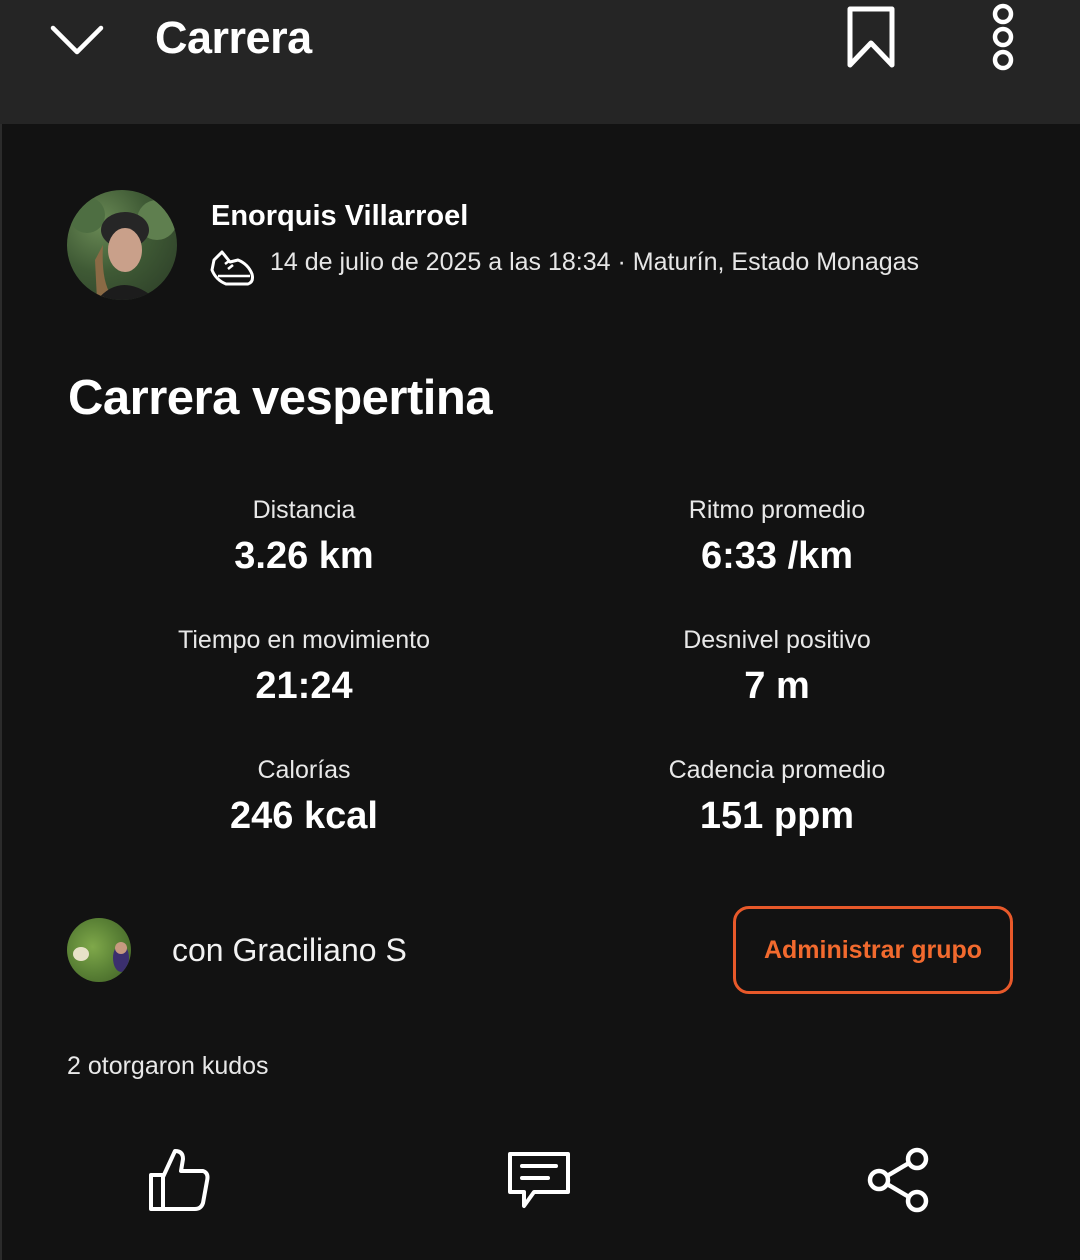 The width and height of the screenshot is (1080, 1260). I want to click on stat-value: 151 ppm, so click(777, 816).